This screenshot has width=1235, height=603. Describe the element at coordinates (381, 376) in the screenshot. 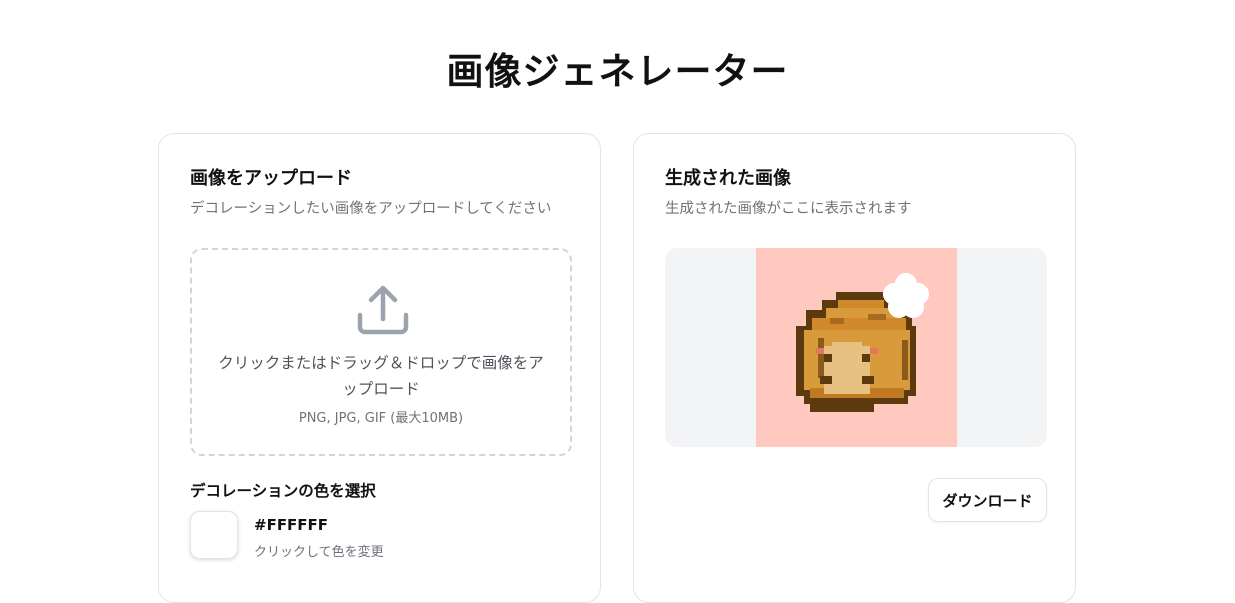

I see `dropzone-instruction: クリックまたはドラッグ＆ドロップで画像をアップロード` at that location.